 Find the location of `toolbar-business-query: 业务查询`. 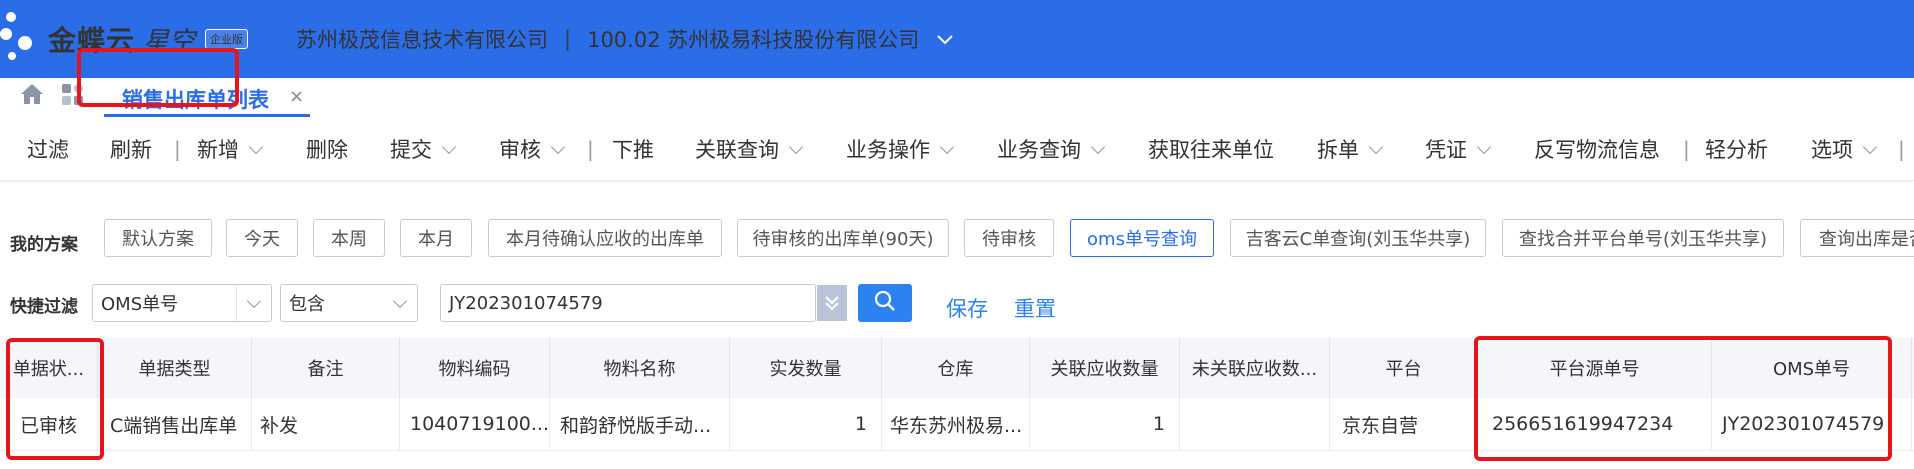

toolbar-business-query: 业务查询 is located at coordinates (1051, 149).